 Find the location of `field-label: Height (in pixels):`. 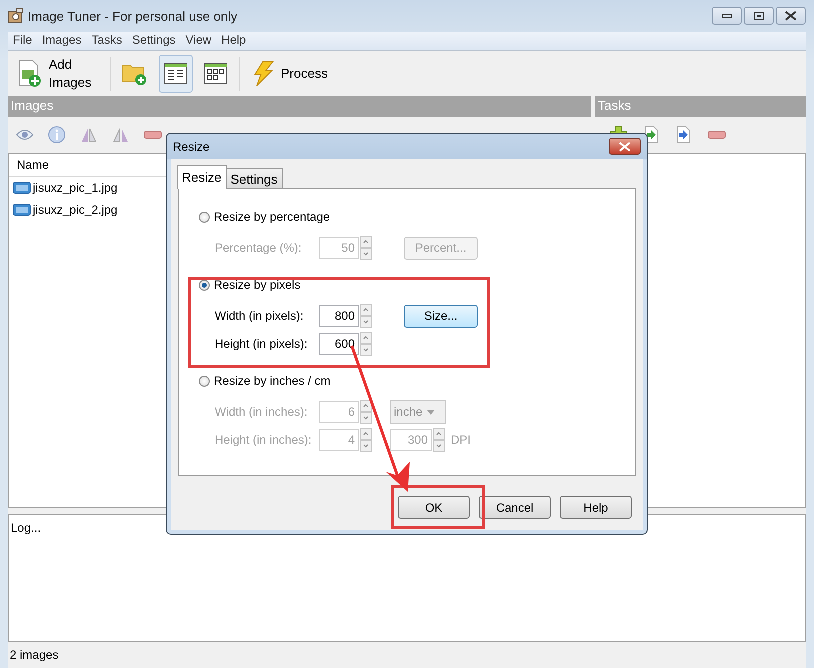

field-label: Height (in pixels): is located at coordinates (262, 344).